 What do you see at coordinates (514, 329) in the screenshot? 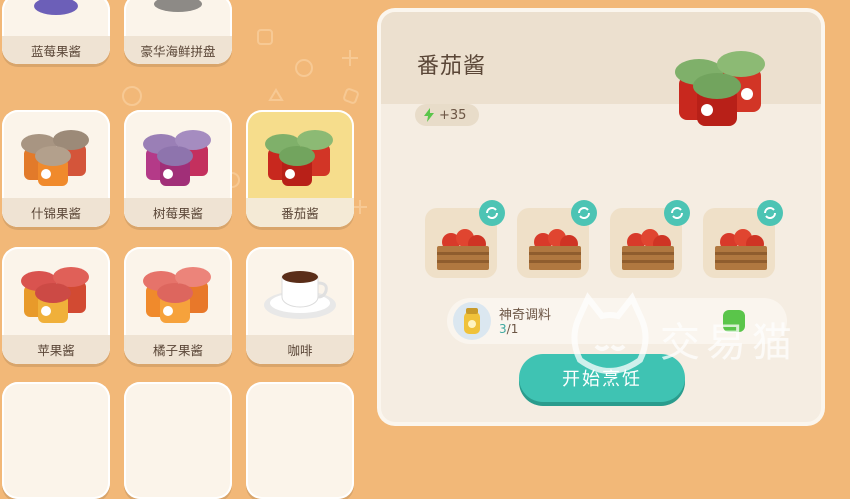
I see `seasoning-need: 1` at bounding box center [514, 329].